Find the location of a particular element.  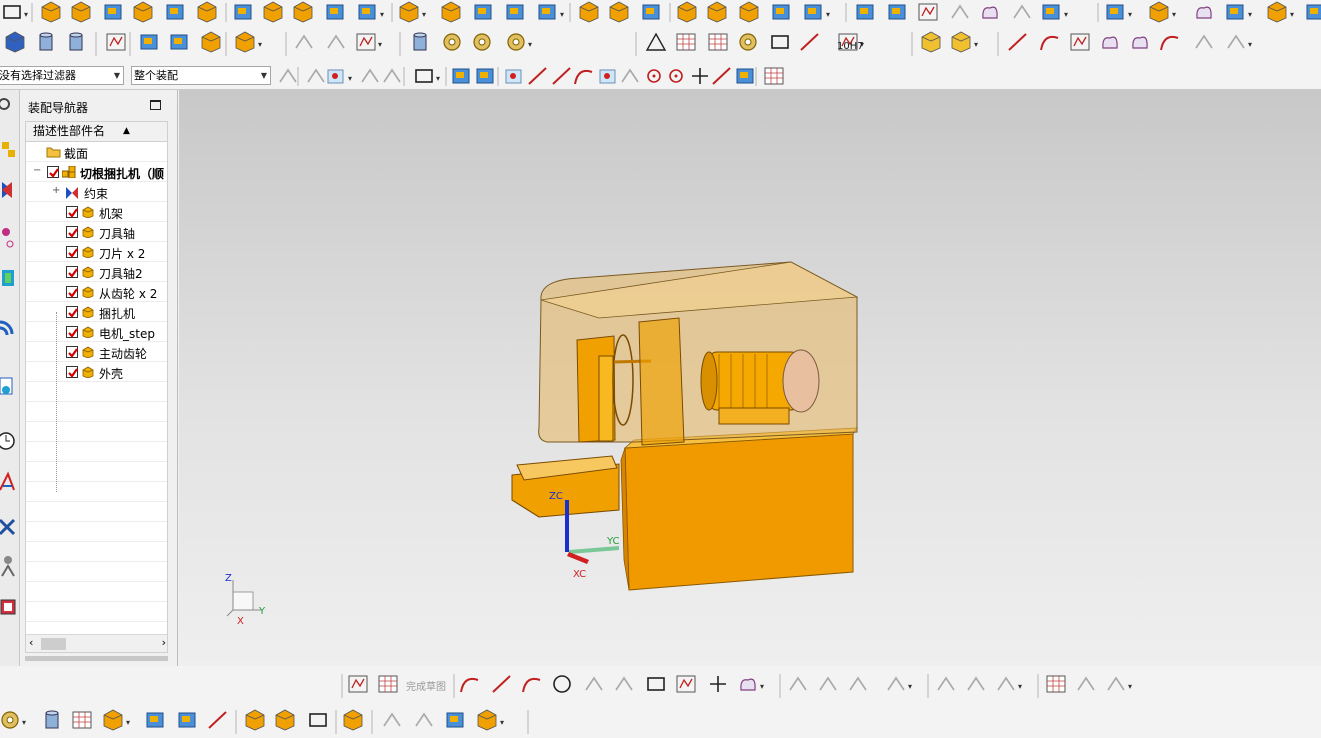

sheet-icon is located at coordinates (780, 42).